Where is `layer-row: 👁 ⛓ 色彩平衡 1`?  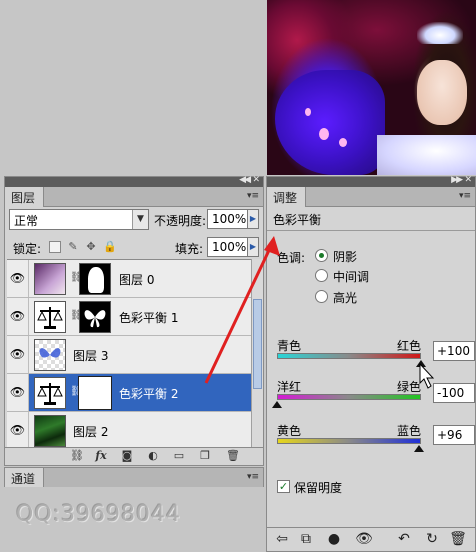 layer-row: 👁 ⛓ 色彩平衡 1 is located at coordinates (129, 317).